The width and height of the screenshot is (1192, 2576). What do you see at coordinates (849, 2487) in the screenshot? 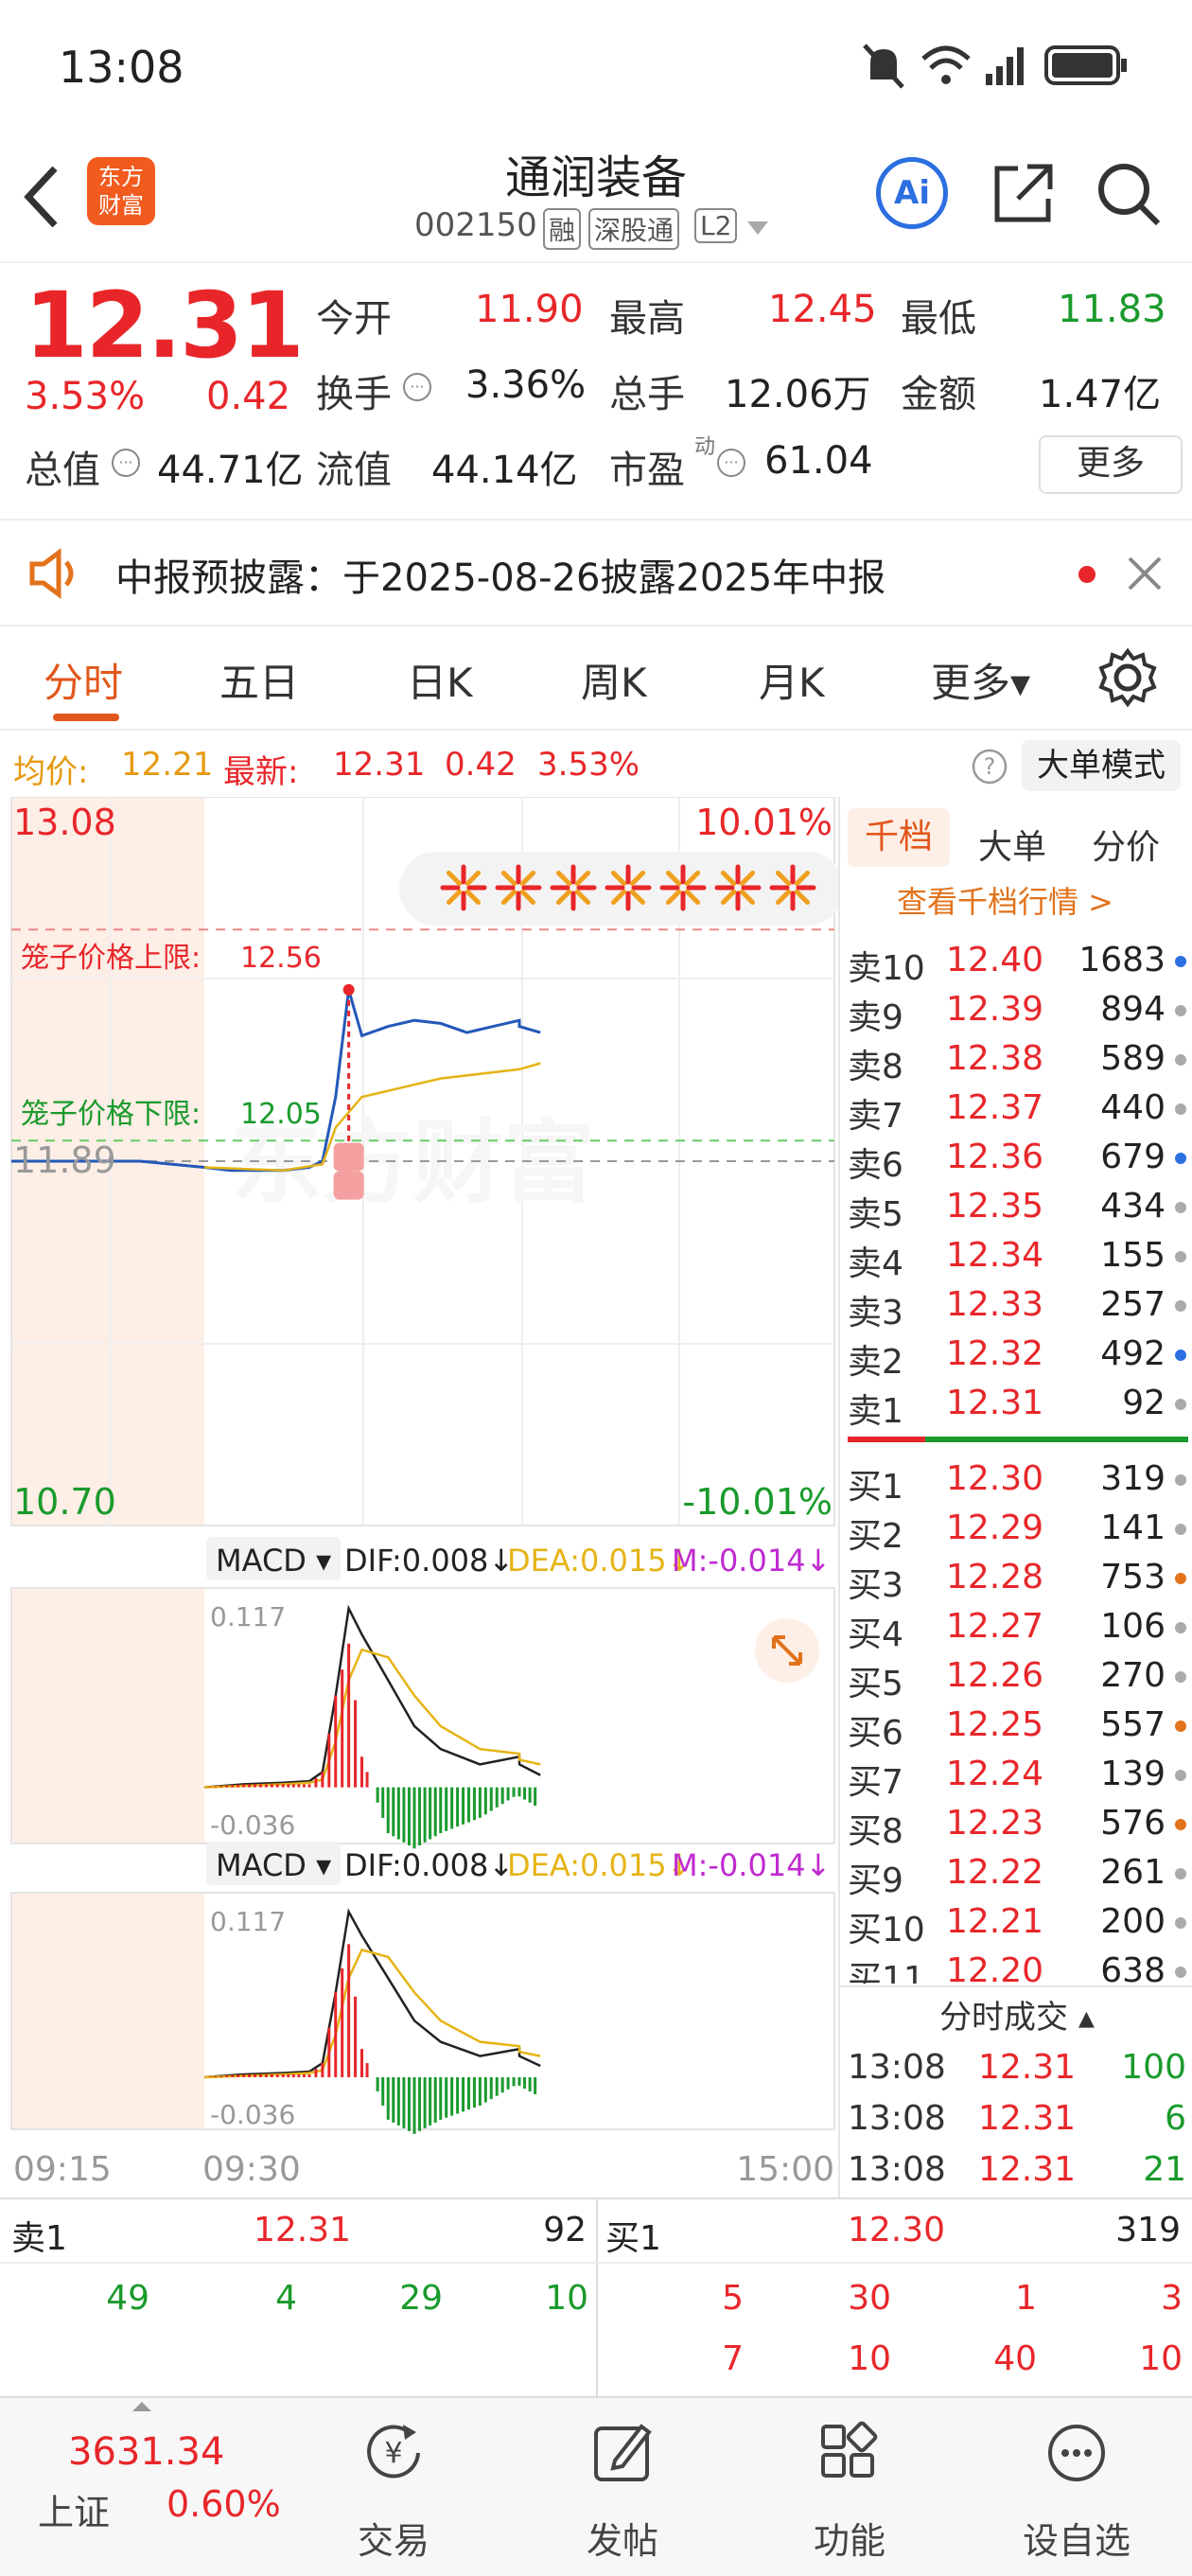
I see `nav-functions: 功能` at bounding box center [849, 2487].